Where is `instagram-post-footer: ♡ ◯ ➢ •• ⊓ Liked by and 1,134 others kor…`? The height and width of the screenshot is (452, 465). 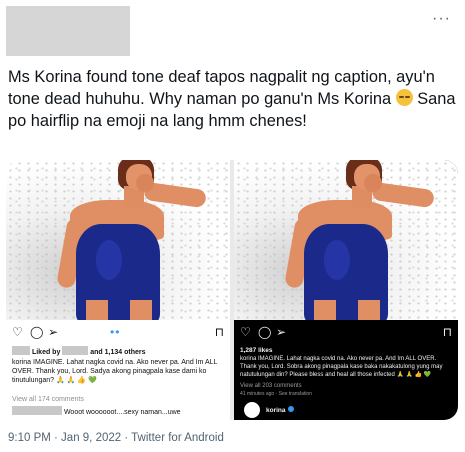 instagram-post-footer: ♡ ◯ ➢ •• ⊓ Liked by and 1,134 others kor… is located at coordinates (118, 370).